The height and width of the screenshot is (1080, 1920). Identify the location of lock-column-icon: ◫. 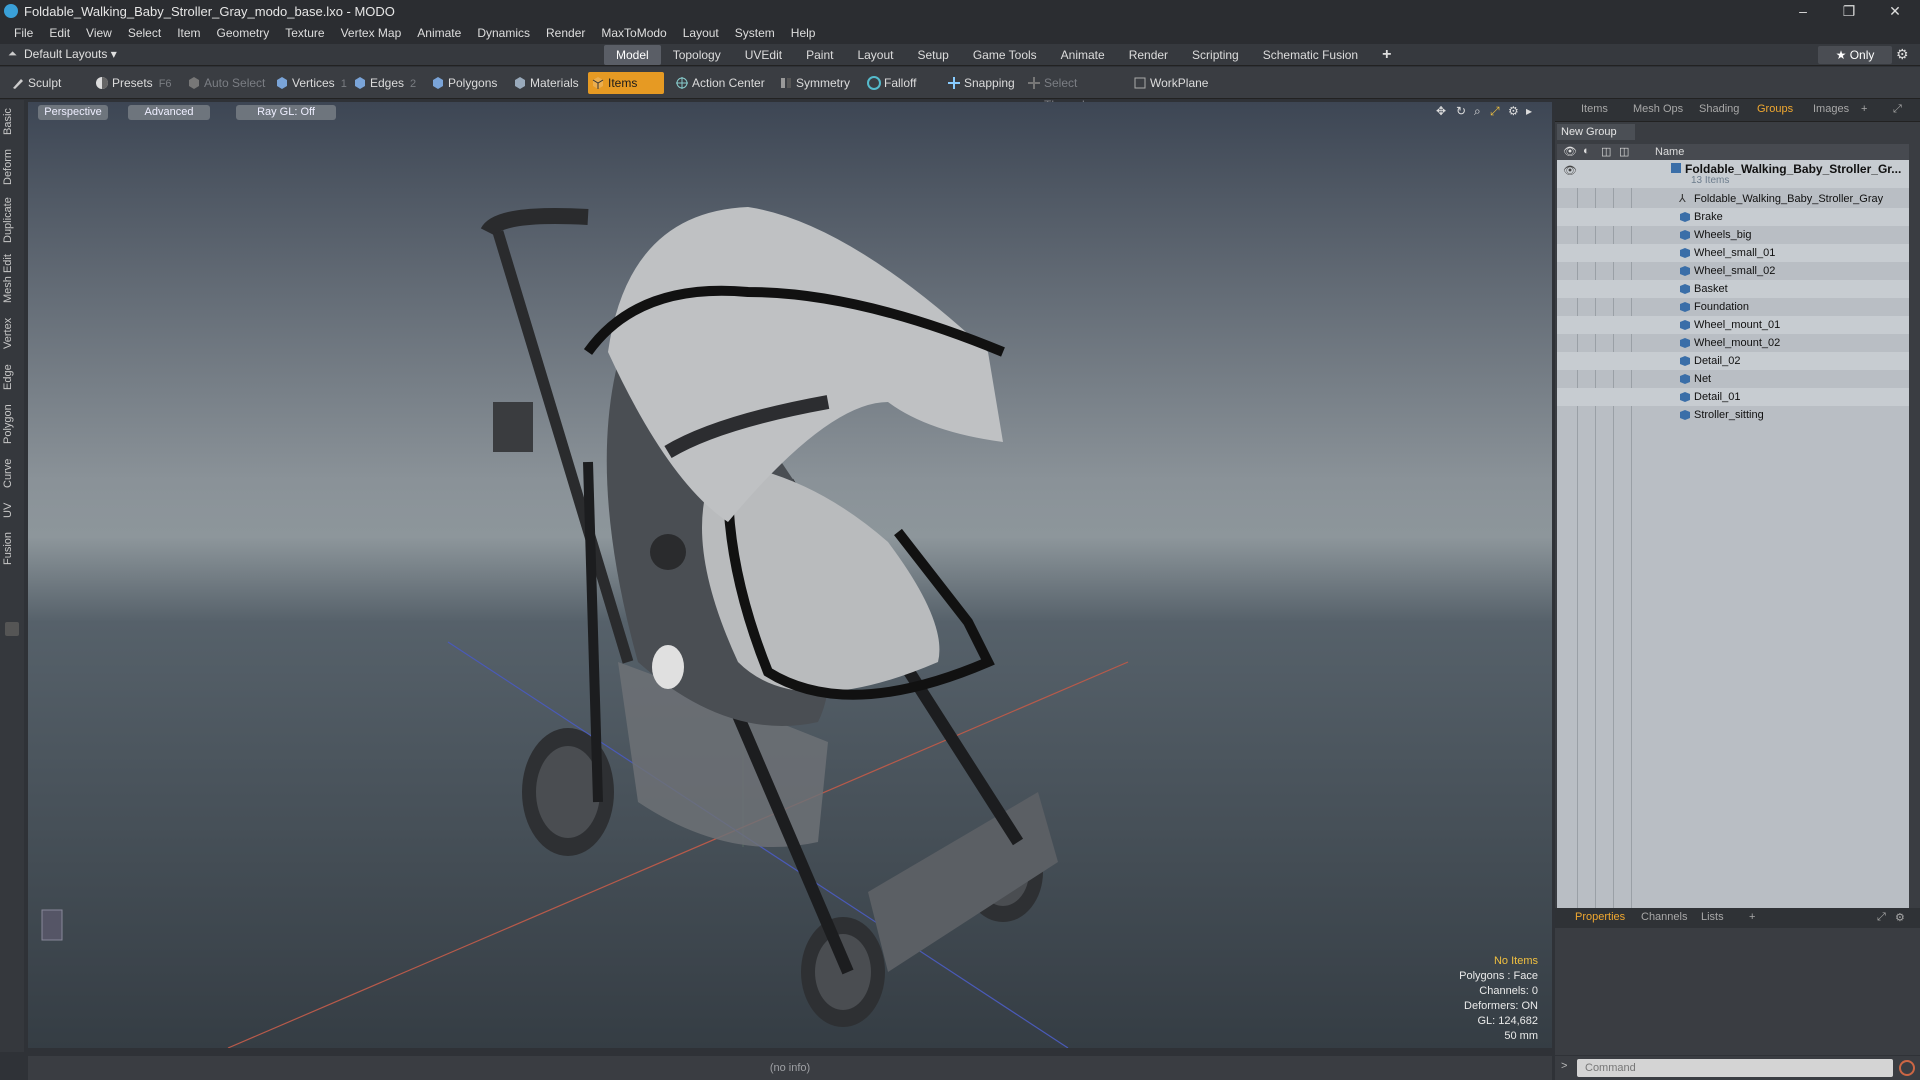
(1606, 151).